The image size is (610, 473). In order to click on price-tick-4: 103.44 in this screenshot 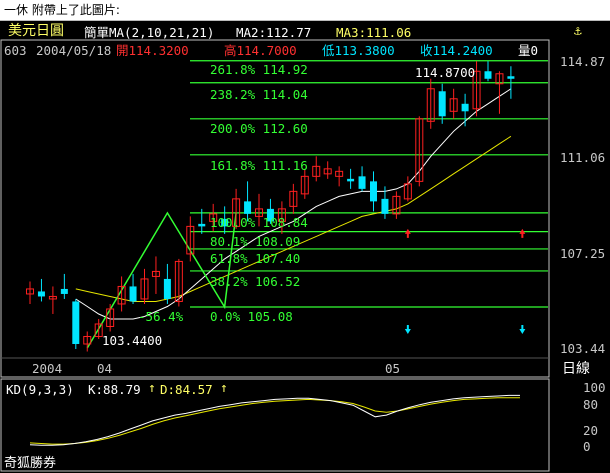, I will do `click(583, 348)`.